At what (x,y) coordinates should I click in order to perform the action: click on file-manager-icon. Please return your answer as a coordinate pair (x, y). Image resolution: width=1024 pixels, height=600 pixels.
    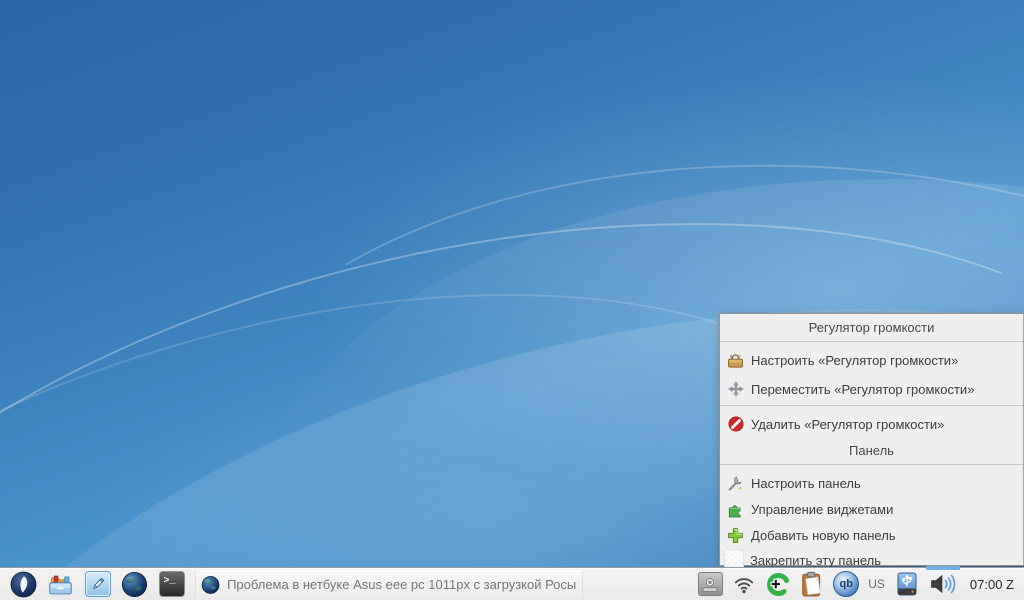
    Looking at the image, I should click on (60, 584).